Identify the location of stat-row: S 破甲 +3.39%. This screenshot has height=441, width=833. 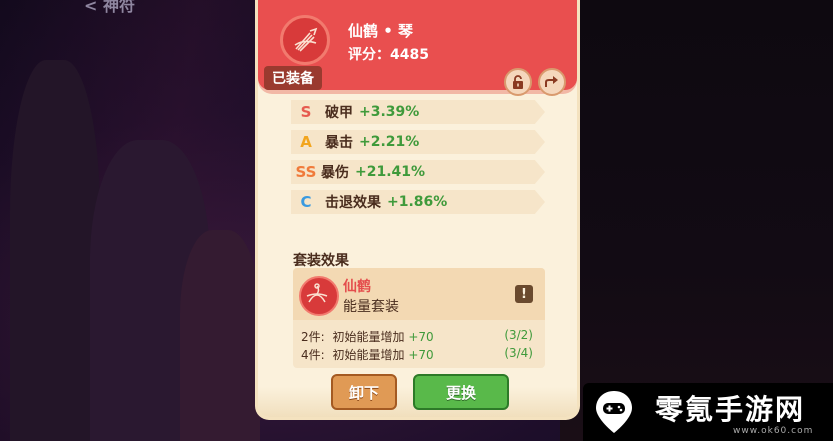
(418, 112).